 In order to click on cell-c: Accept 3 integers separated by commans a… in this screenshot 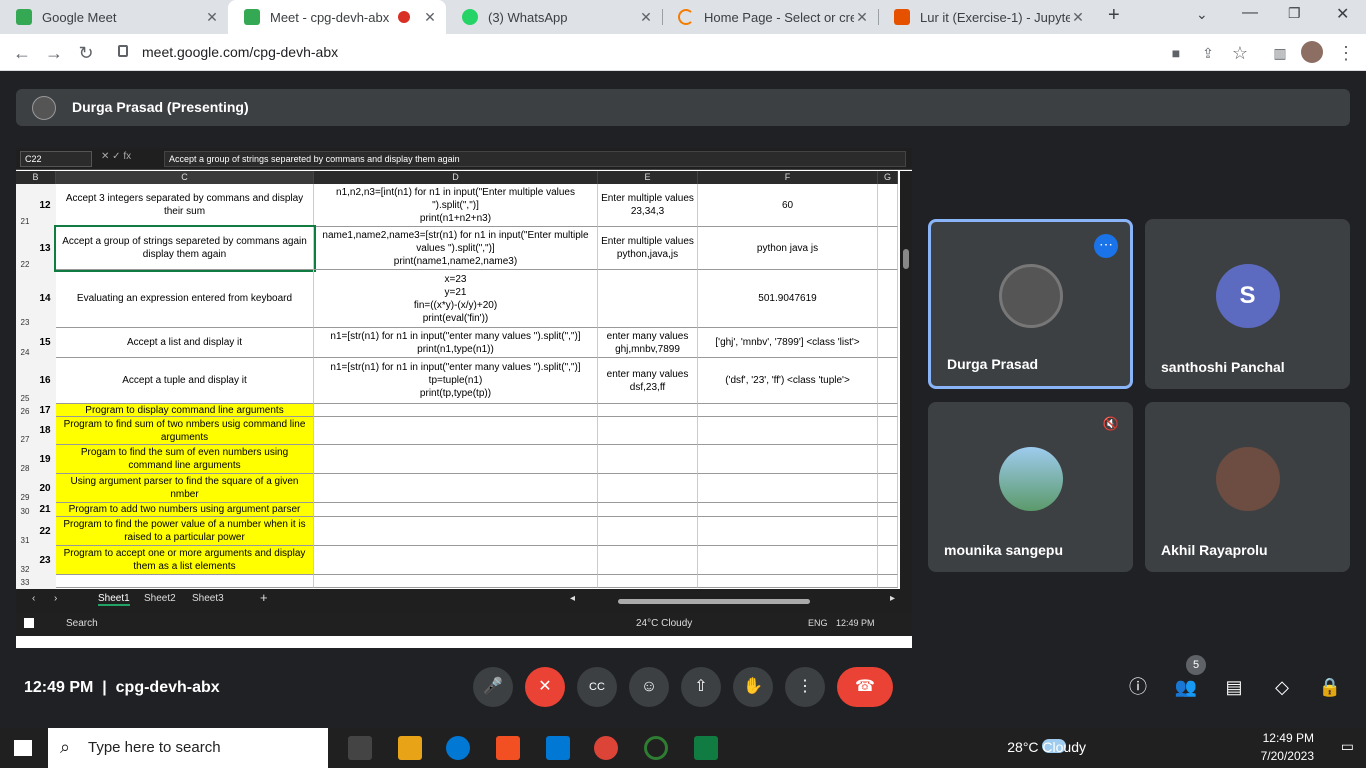, I will do `click(185, 205)`.